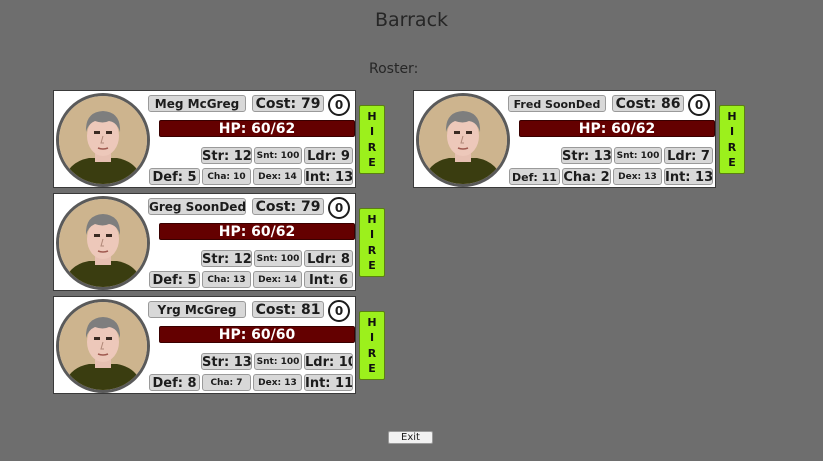 The height and width of the screenshot is (461, 823). What do you see at coordinates (226, 279) in the screenshot?
I see `stat-cha: Cha: 13` at bounding box center [226, 279].